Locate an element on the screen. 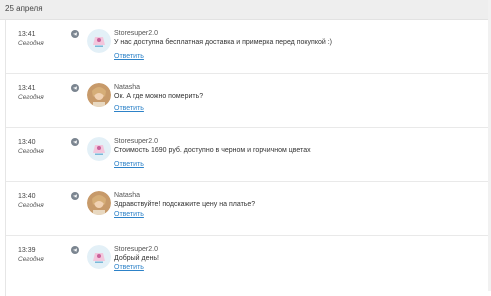 The height and width of the screenshot is (296, 491). message-time: 13:39 is located at coordinates (27, 250).